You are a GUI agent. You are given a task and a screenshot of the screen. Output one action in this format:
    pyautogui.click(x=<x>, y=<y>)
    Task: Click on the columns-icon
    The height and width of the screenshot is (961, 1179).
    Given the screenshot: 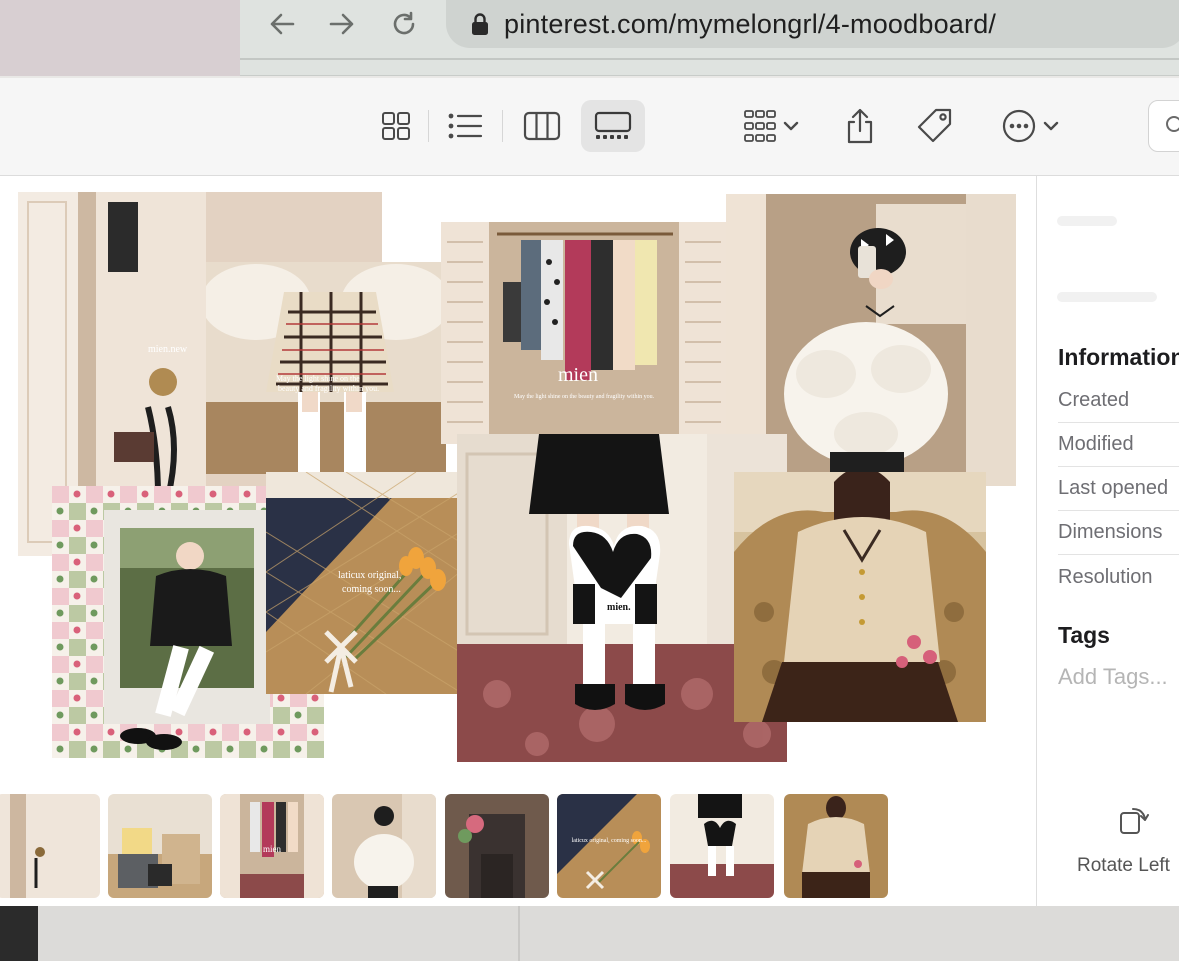 What is the action you would take?
    pyautogui.click(x=542, y=126)
    